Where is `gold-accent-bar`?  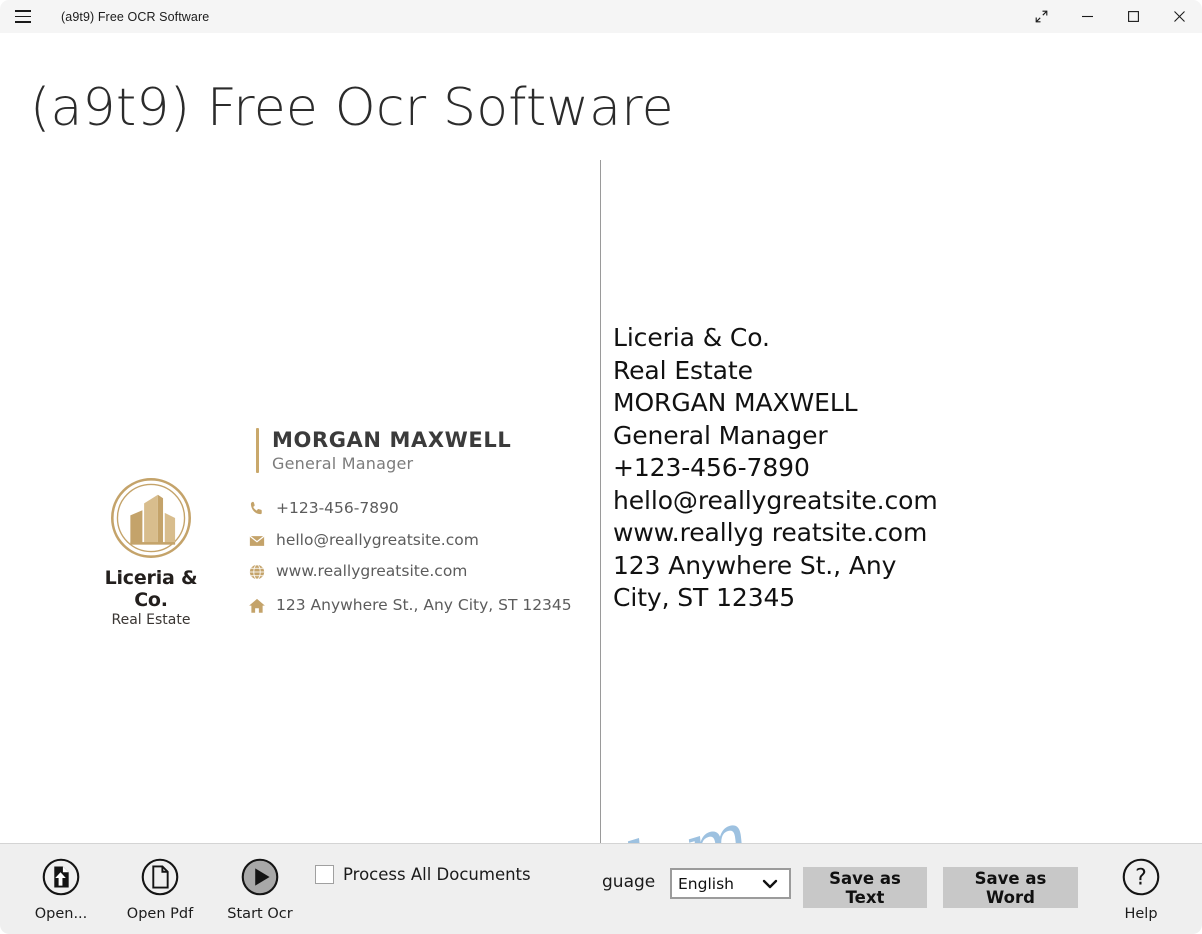 gold-accent-bar is located at coordinates (257, 451).